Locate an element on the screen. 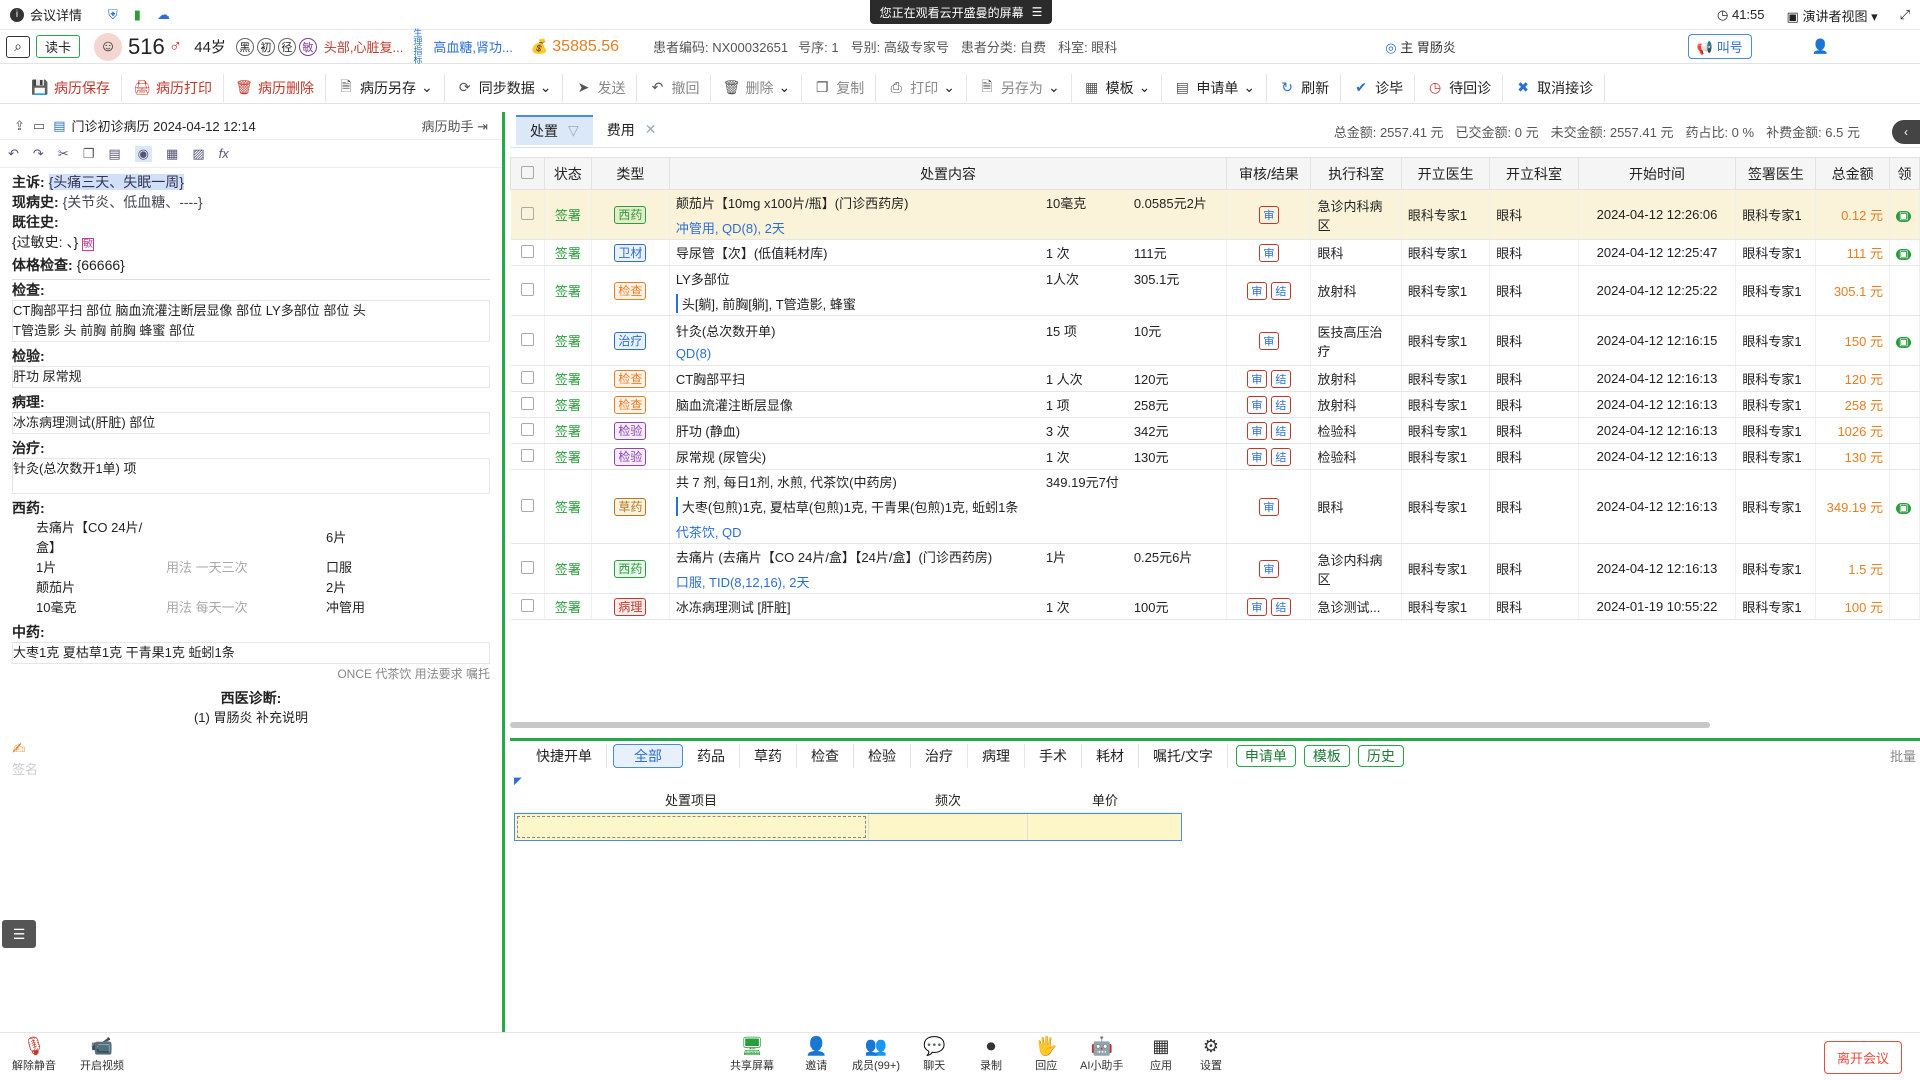 The width and height of the screenshot is (1920, 1080). meeting-control-6: ⏺ 录制 is located at coordinates (991, 1055).